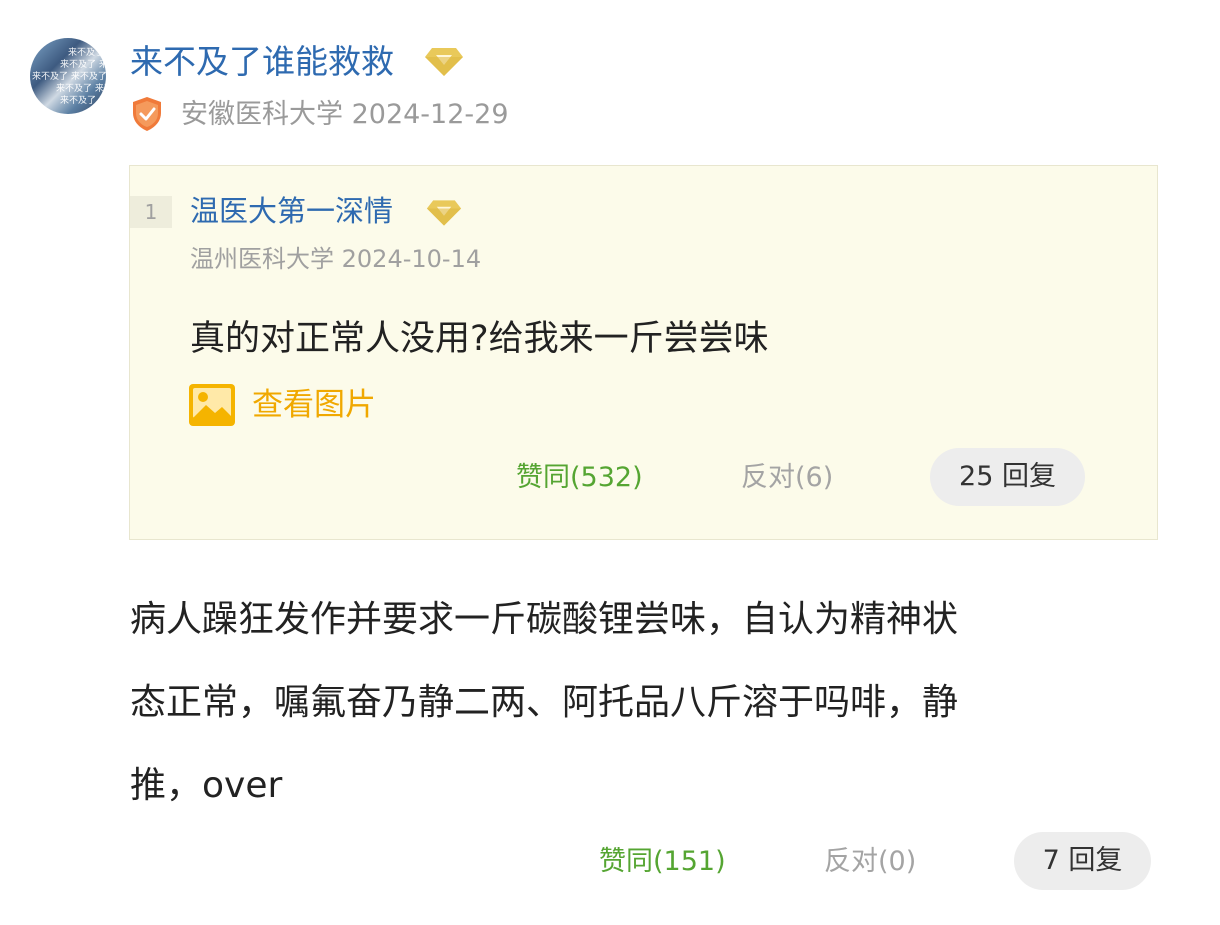 The image size is (1220, 925). I want to click on image-icon, so click(212, 405).